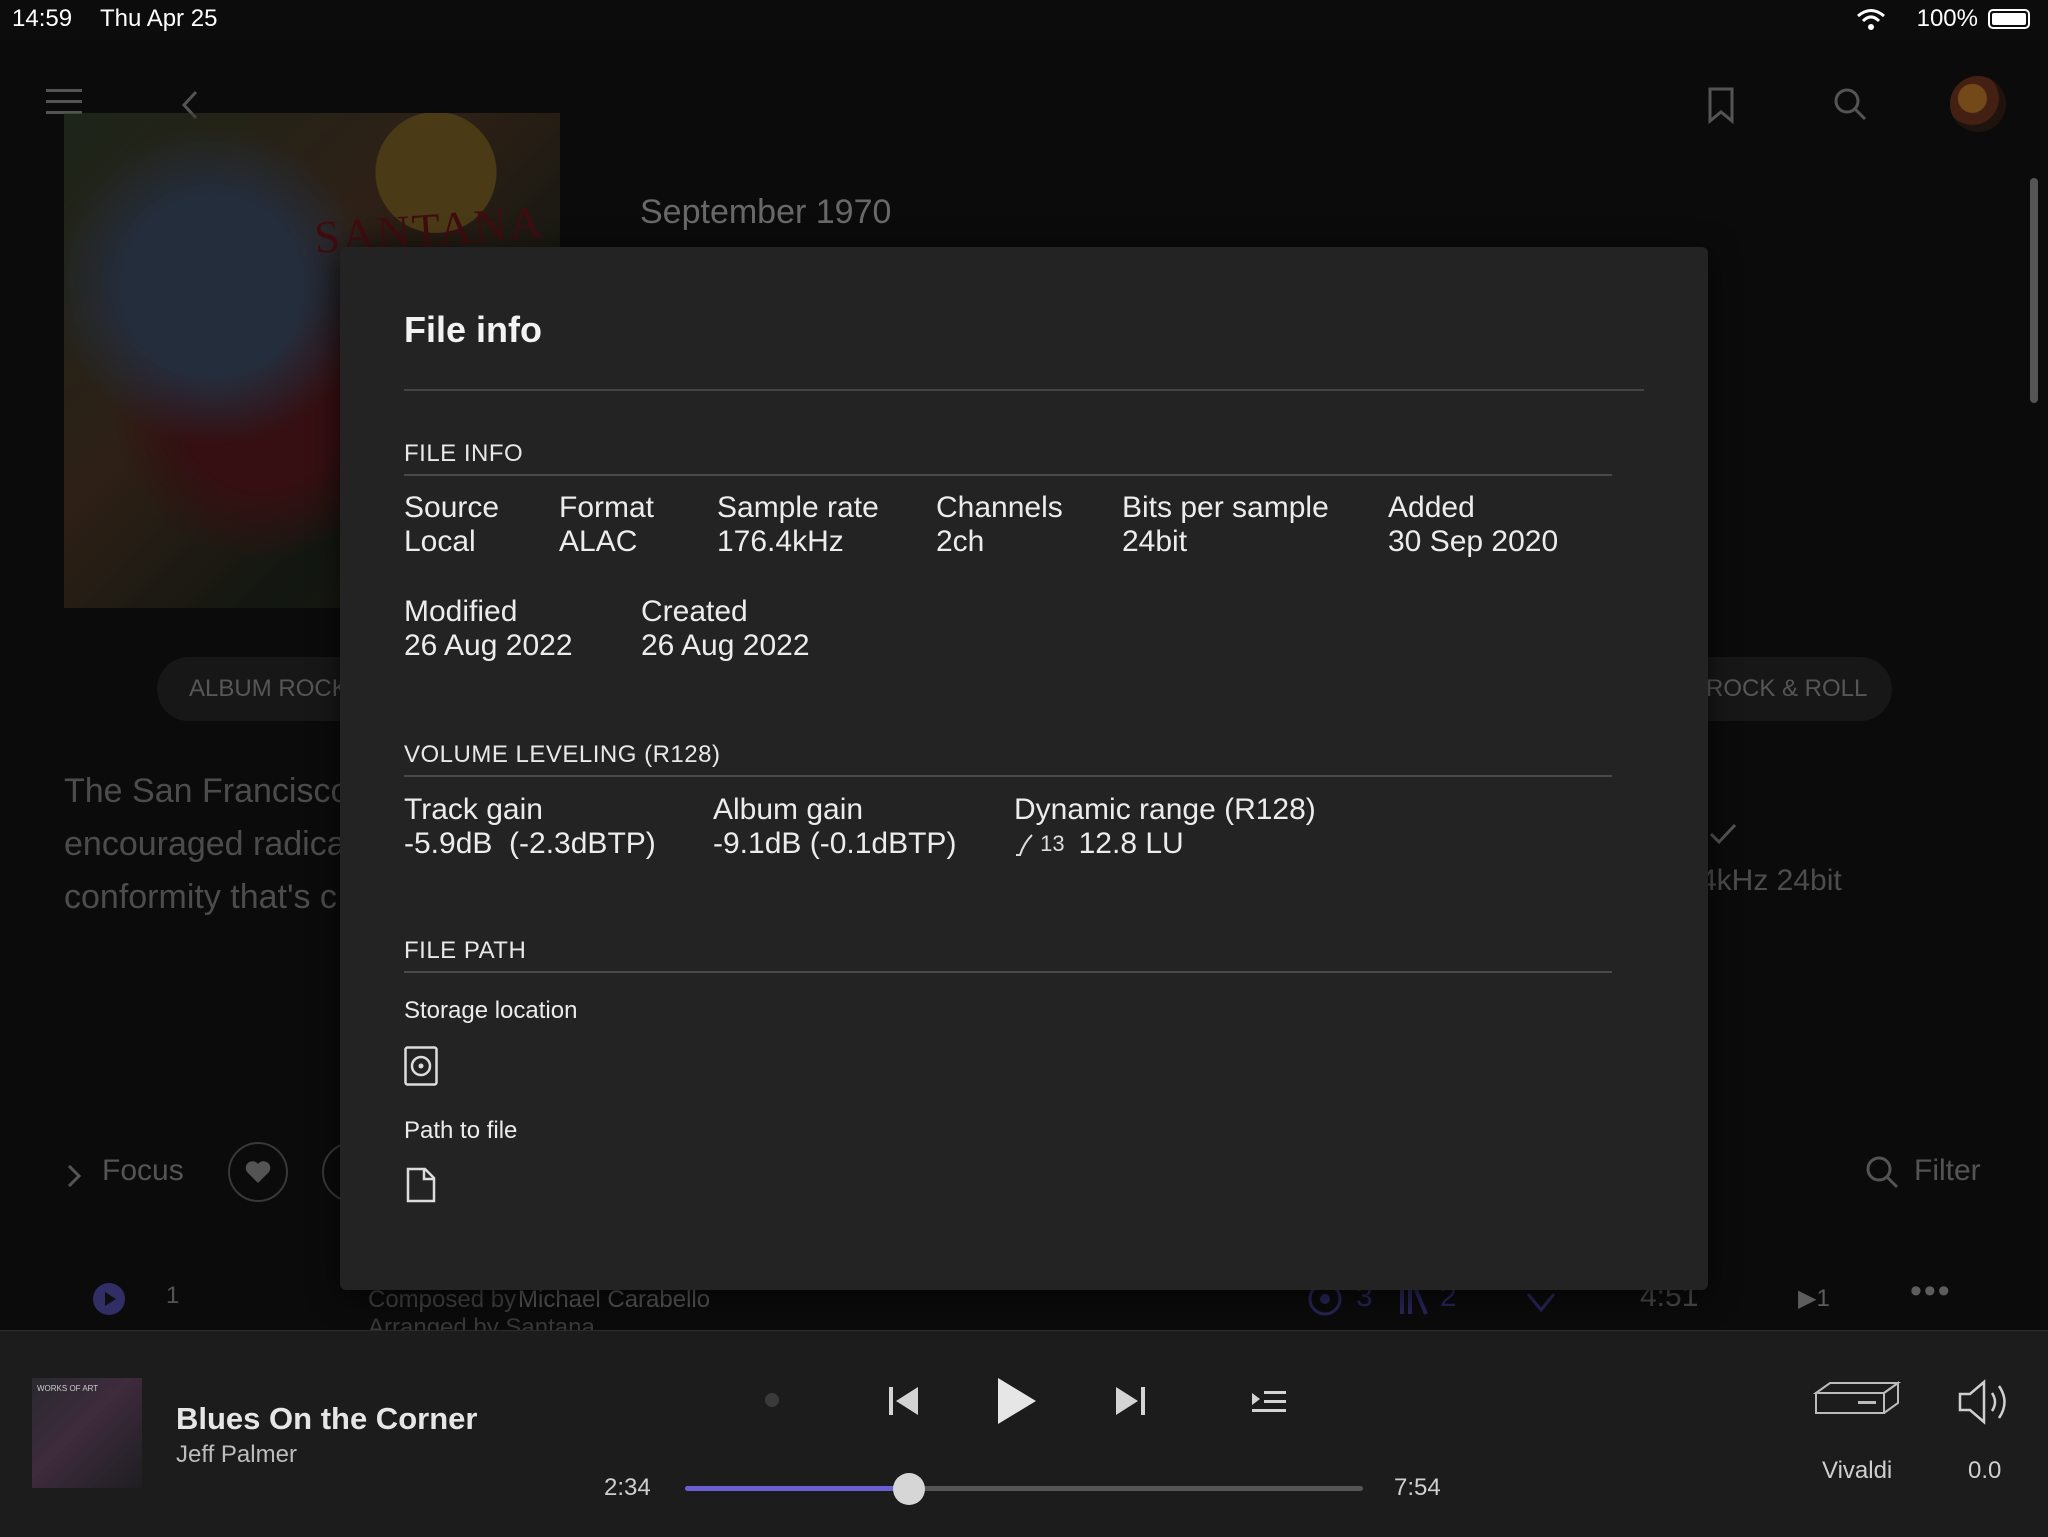 The image size is (2048, 1537). I want to click on now-playing-art: WORKS OF ART, so click(87, 1433).